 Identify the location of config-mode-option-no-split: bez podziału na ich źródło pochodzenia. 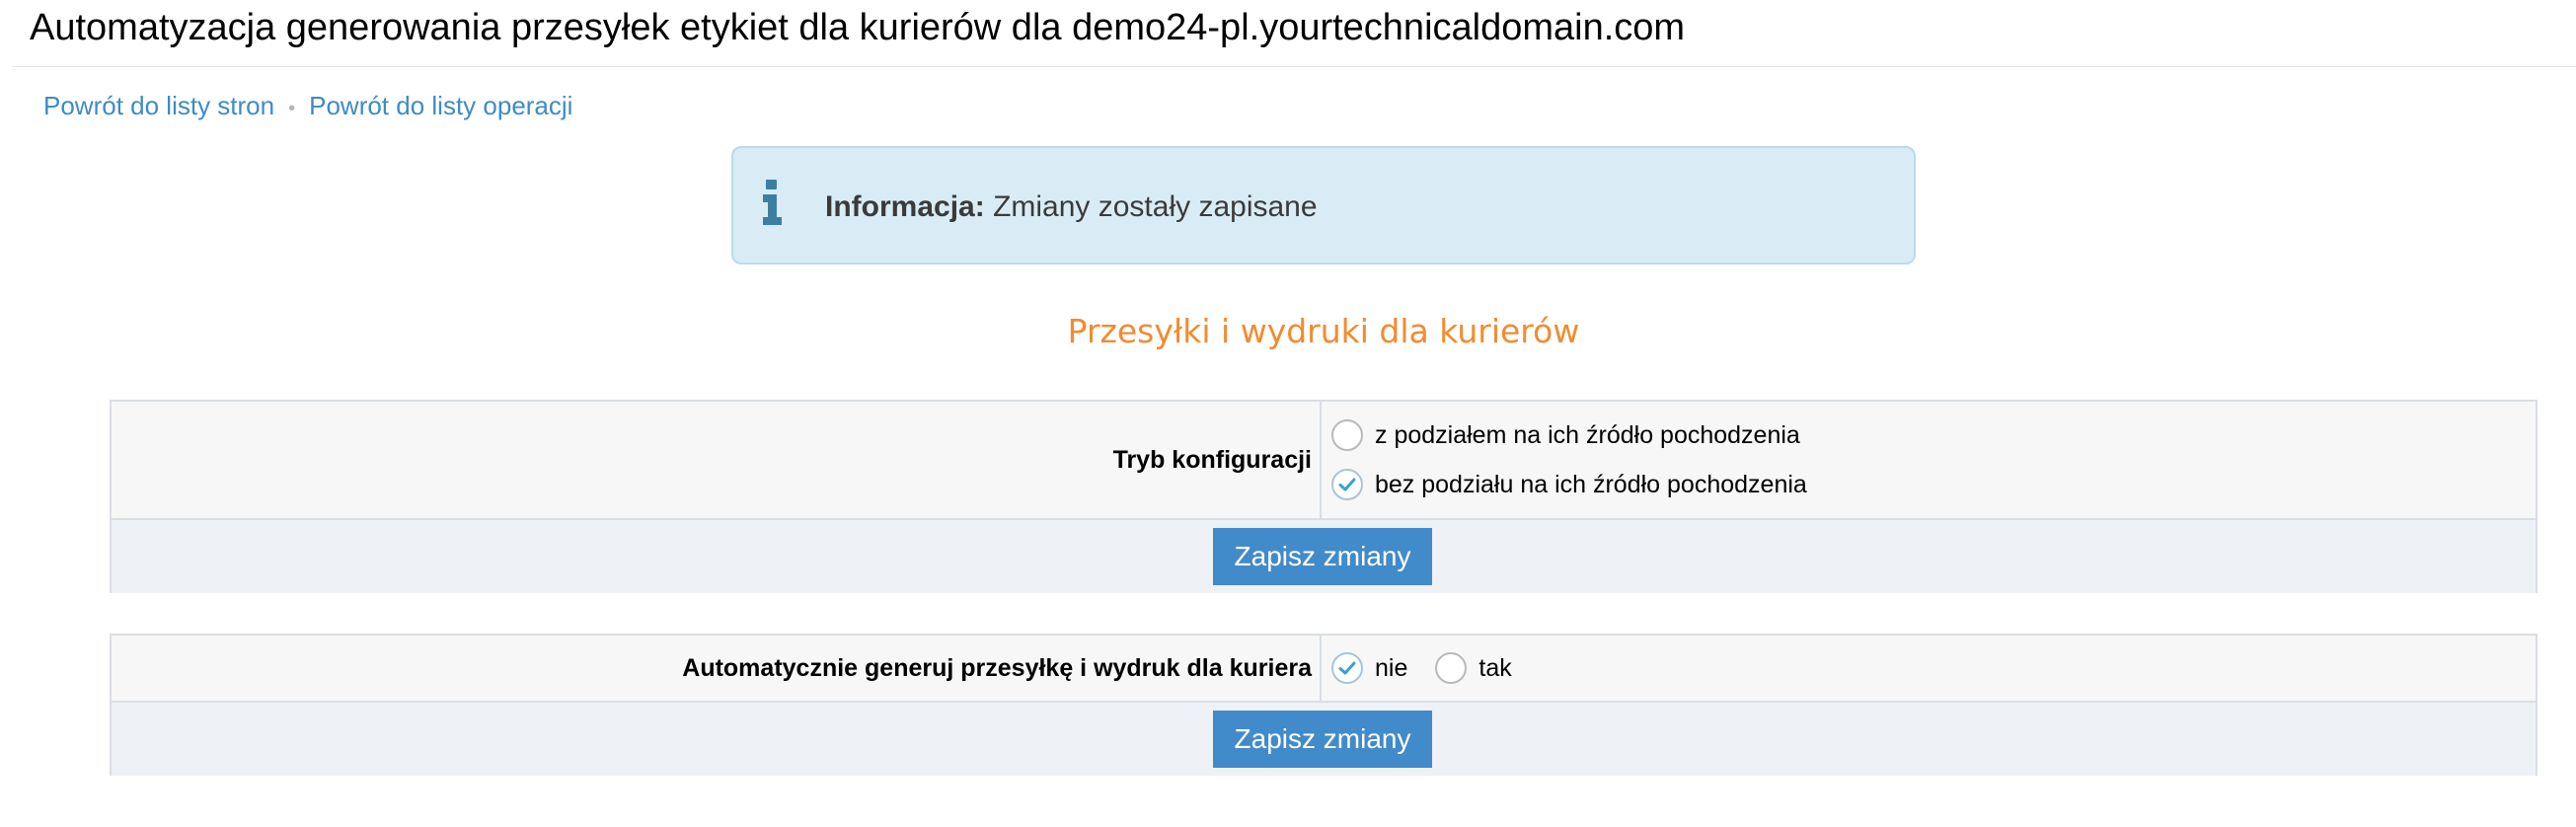
(1933, 485).